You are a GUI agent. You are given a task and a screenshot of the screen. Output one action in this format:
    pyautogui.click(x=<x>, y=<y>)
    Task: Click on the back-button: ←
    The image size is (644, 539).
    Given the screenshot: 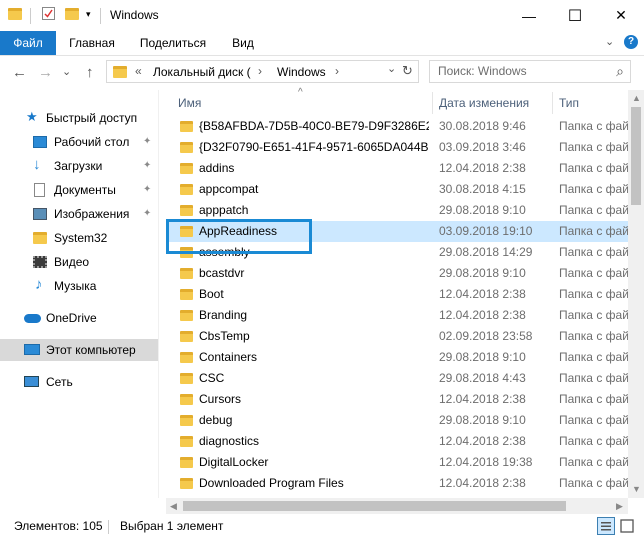 What is the action you would take?
    pyautogui.click(x=19, y=72)
    